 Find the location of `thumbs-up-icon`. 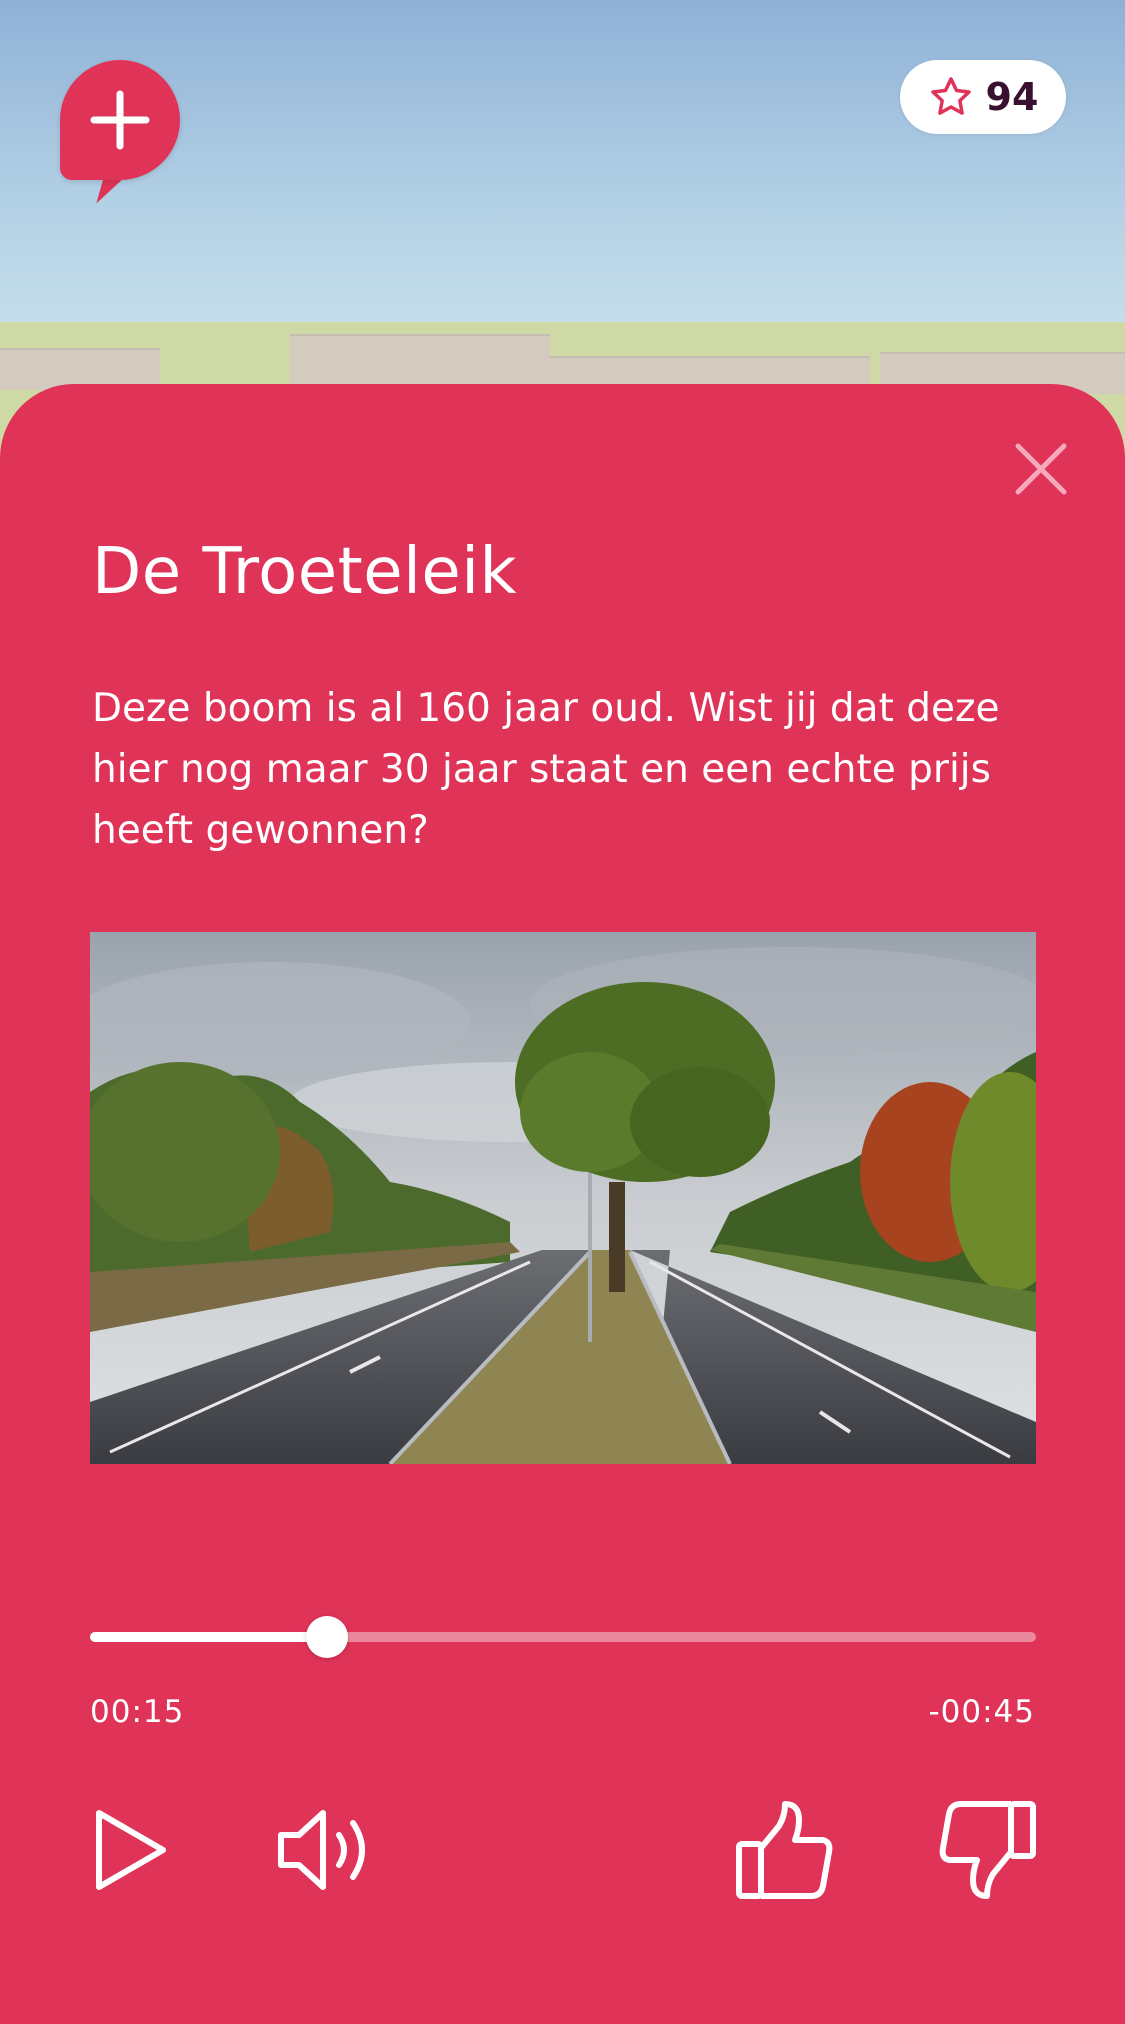

thumbs-up-icon is located at coordinates (784, 1850).